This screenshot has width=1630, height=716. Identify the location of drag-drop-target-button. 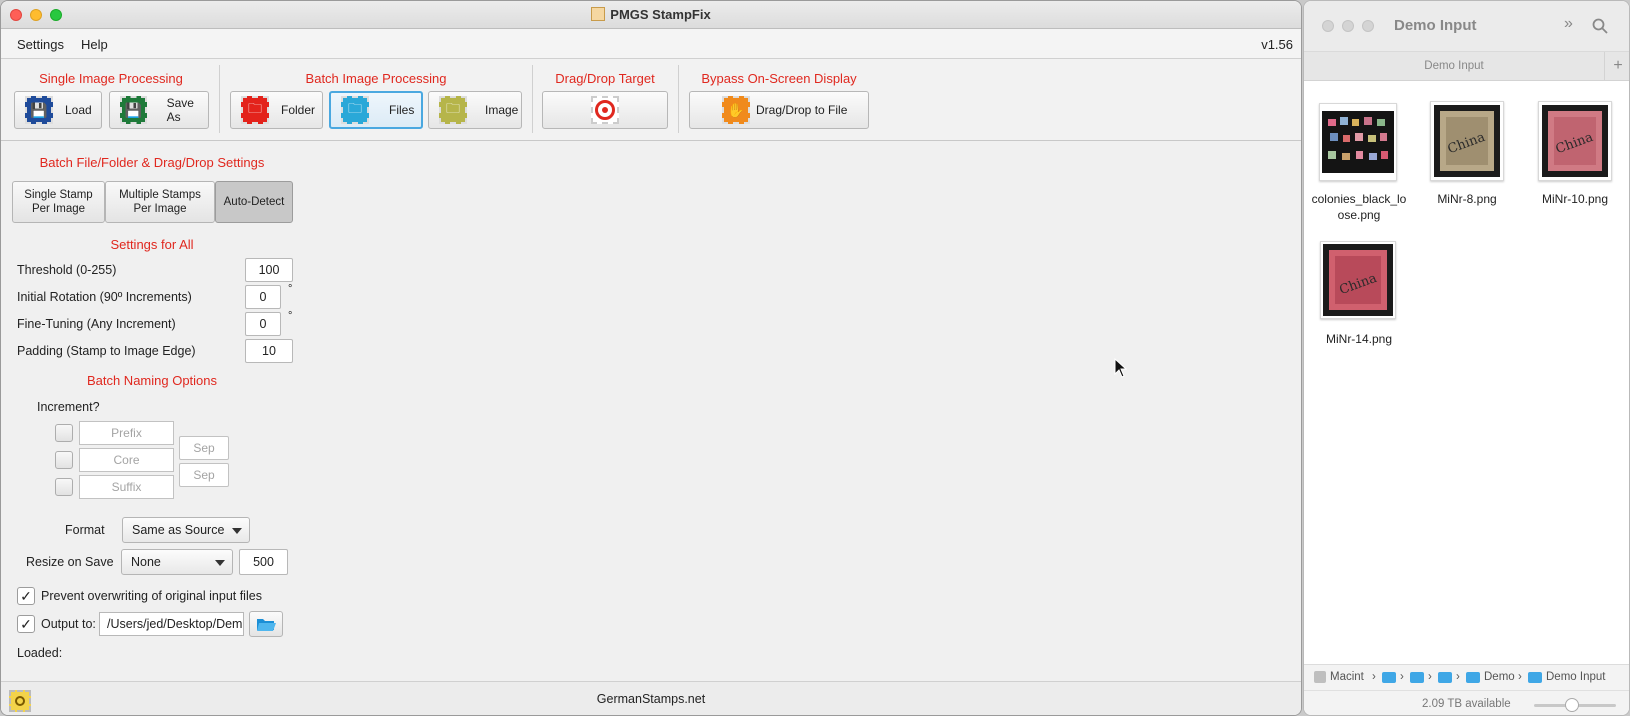
(605, 110).